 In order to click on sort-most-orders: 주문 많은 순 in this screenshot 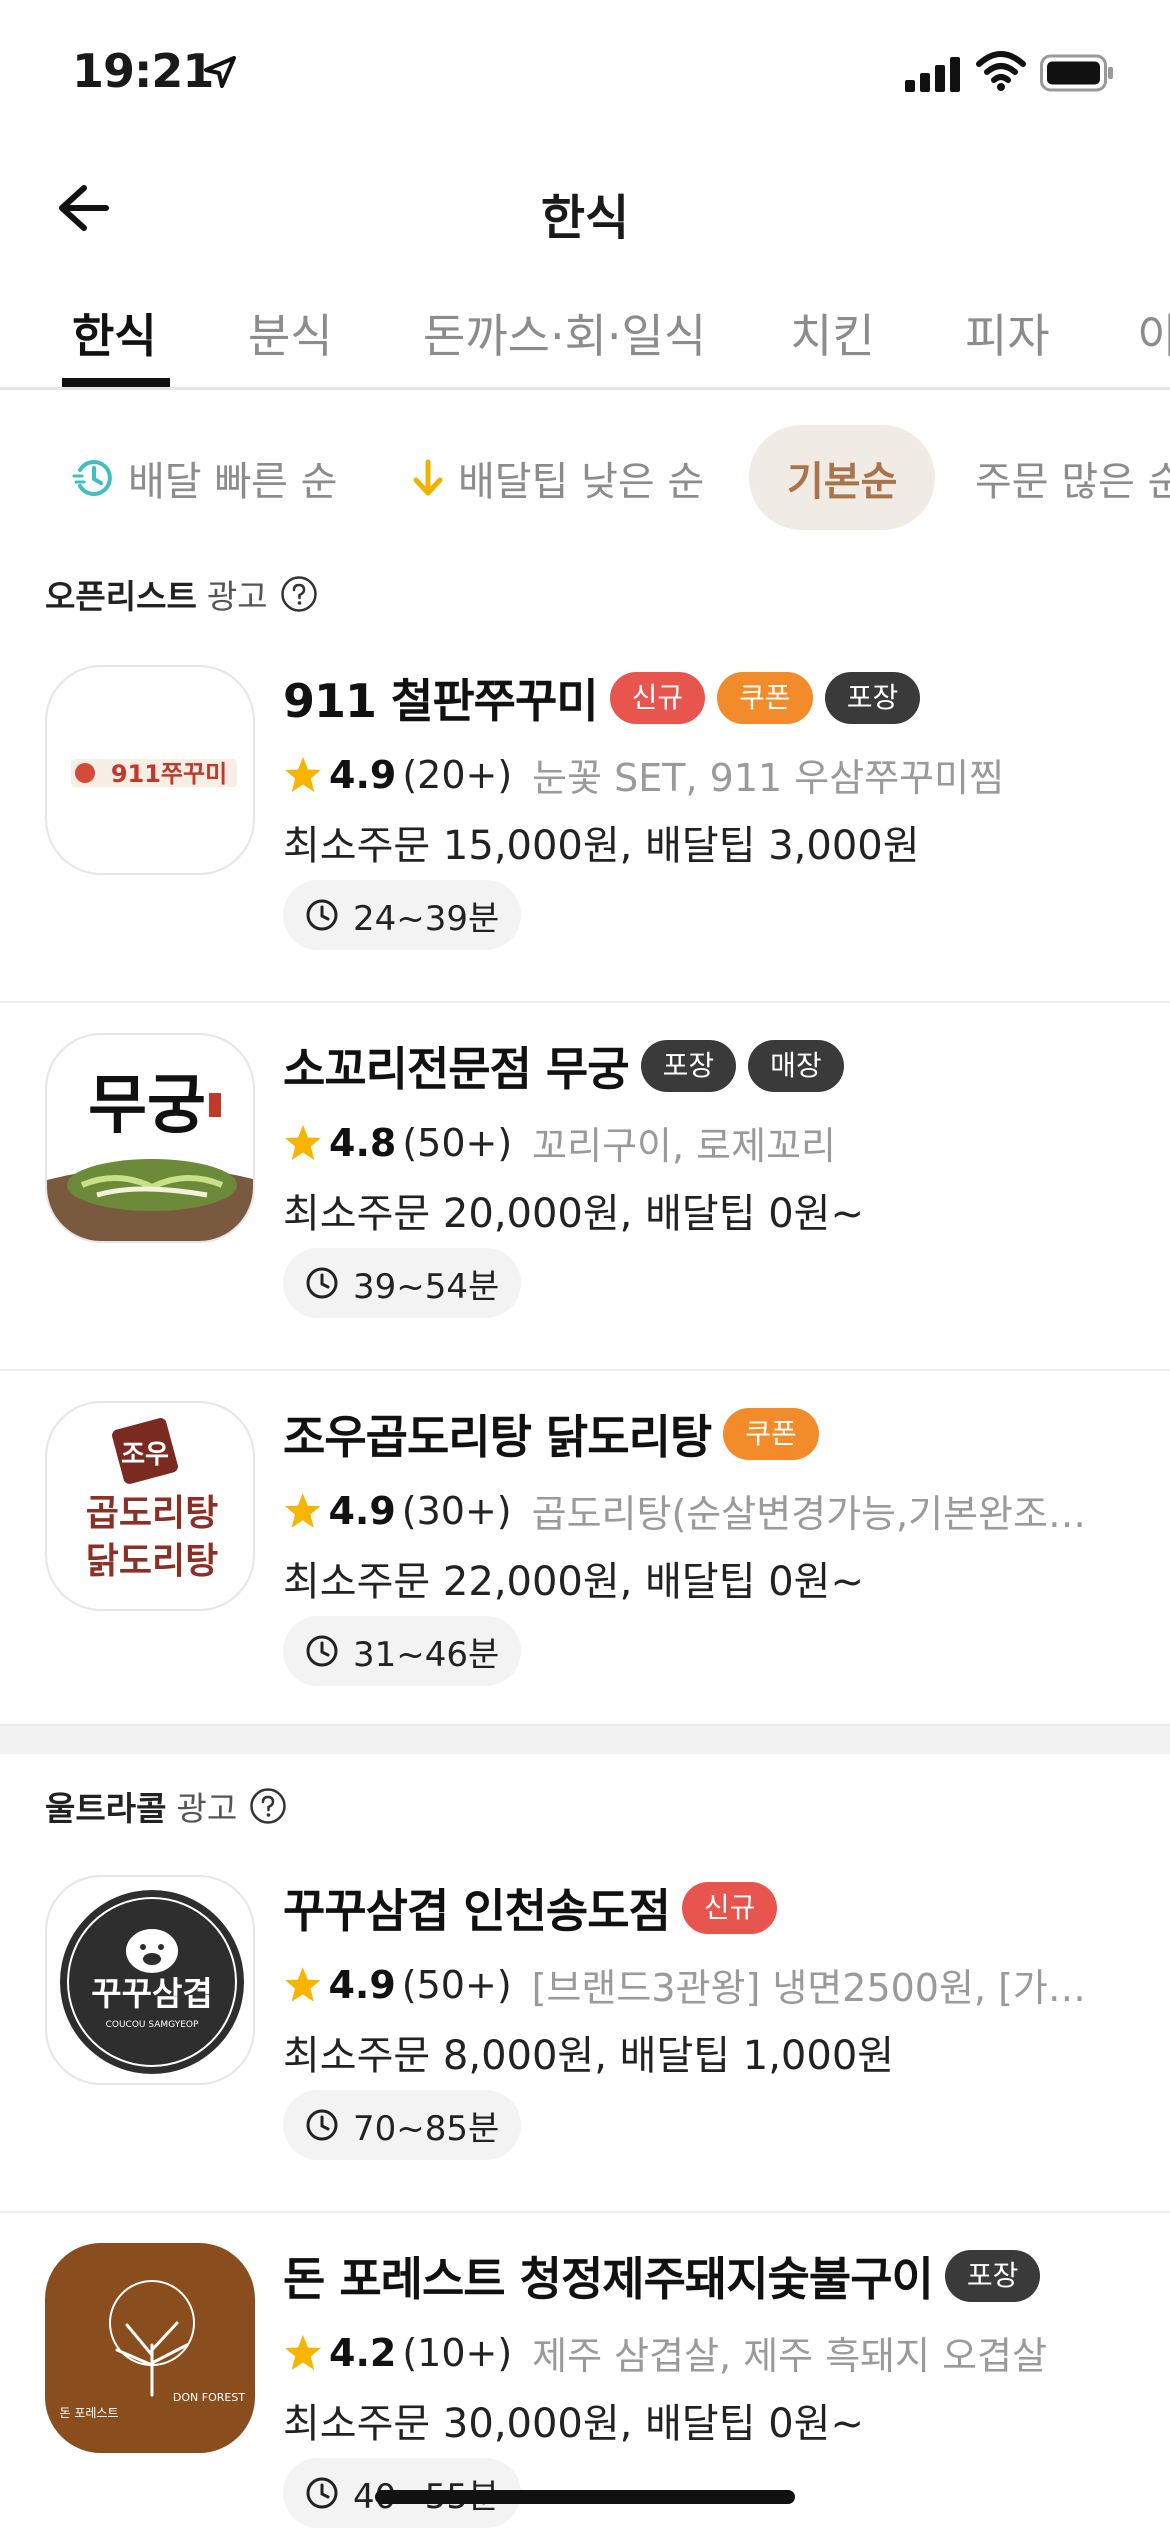, I will do `click(1072, 477)`.